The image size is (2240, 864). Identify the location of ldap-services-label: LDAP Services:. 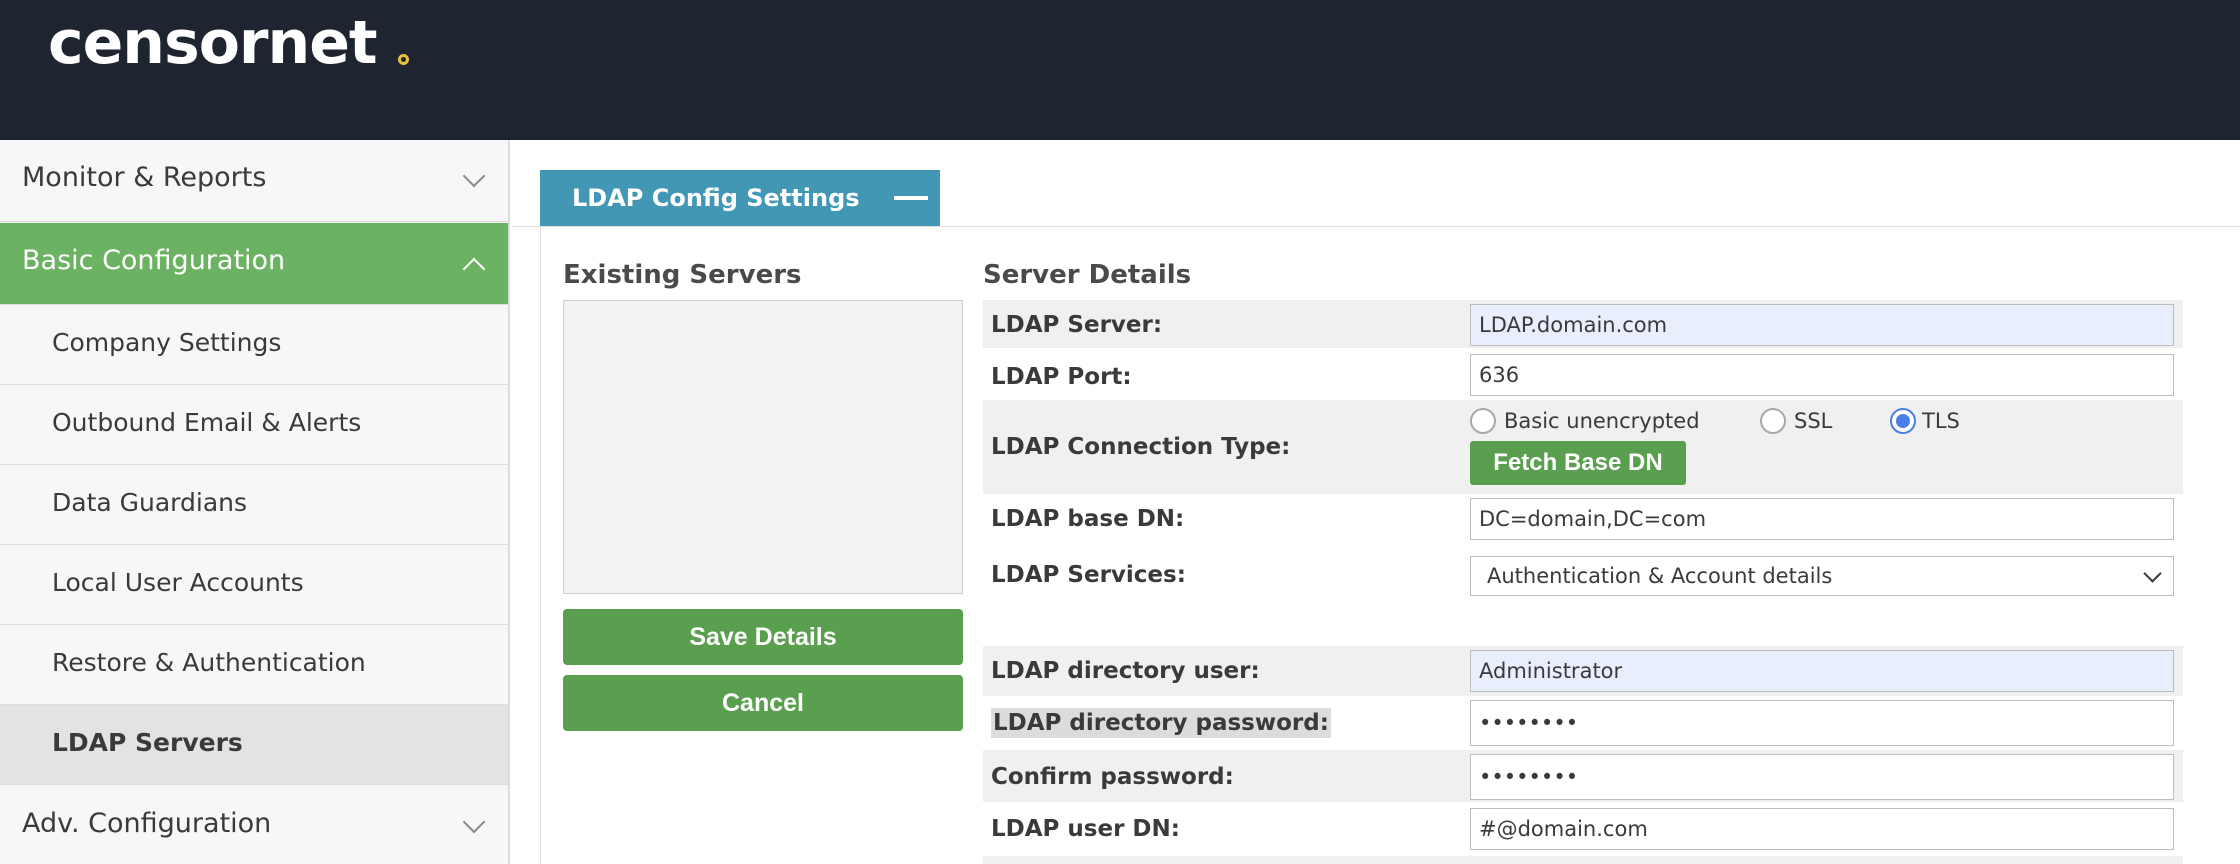
(1088, 575).